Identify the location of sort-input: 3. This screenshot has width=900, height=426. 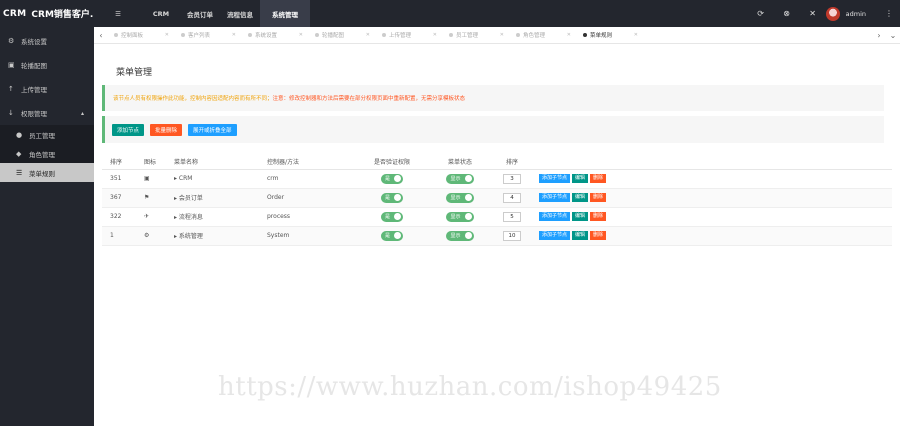
(512, 178).